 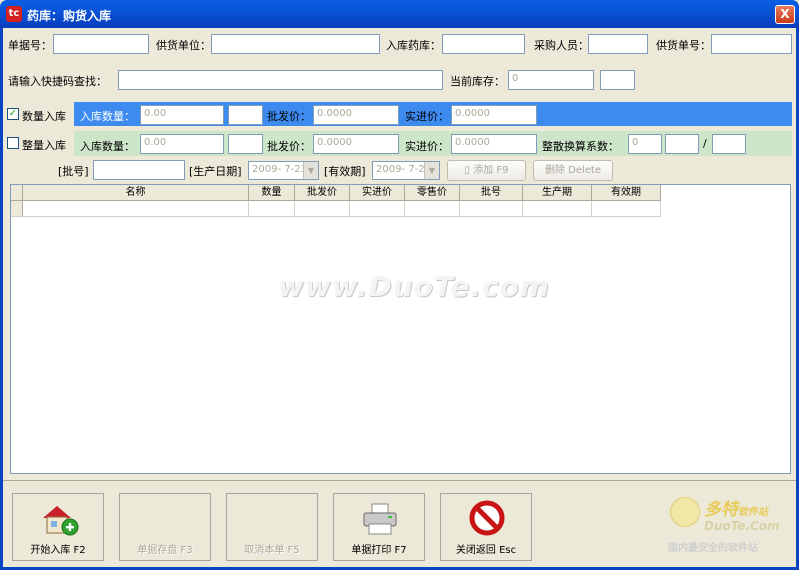 I want to click on whole-checkbox, so click(x=13, y=143).